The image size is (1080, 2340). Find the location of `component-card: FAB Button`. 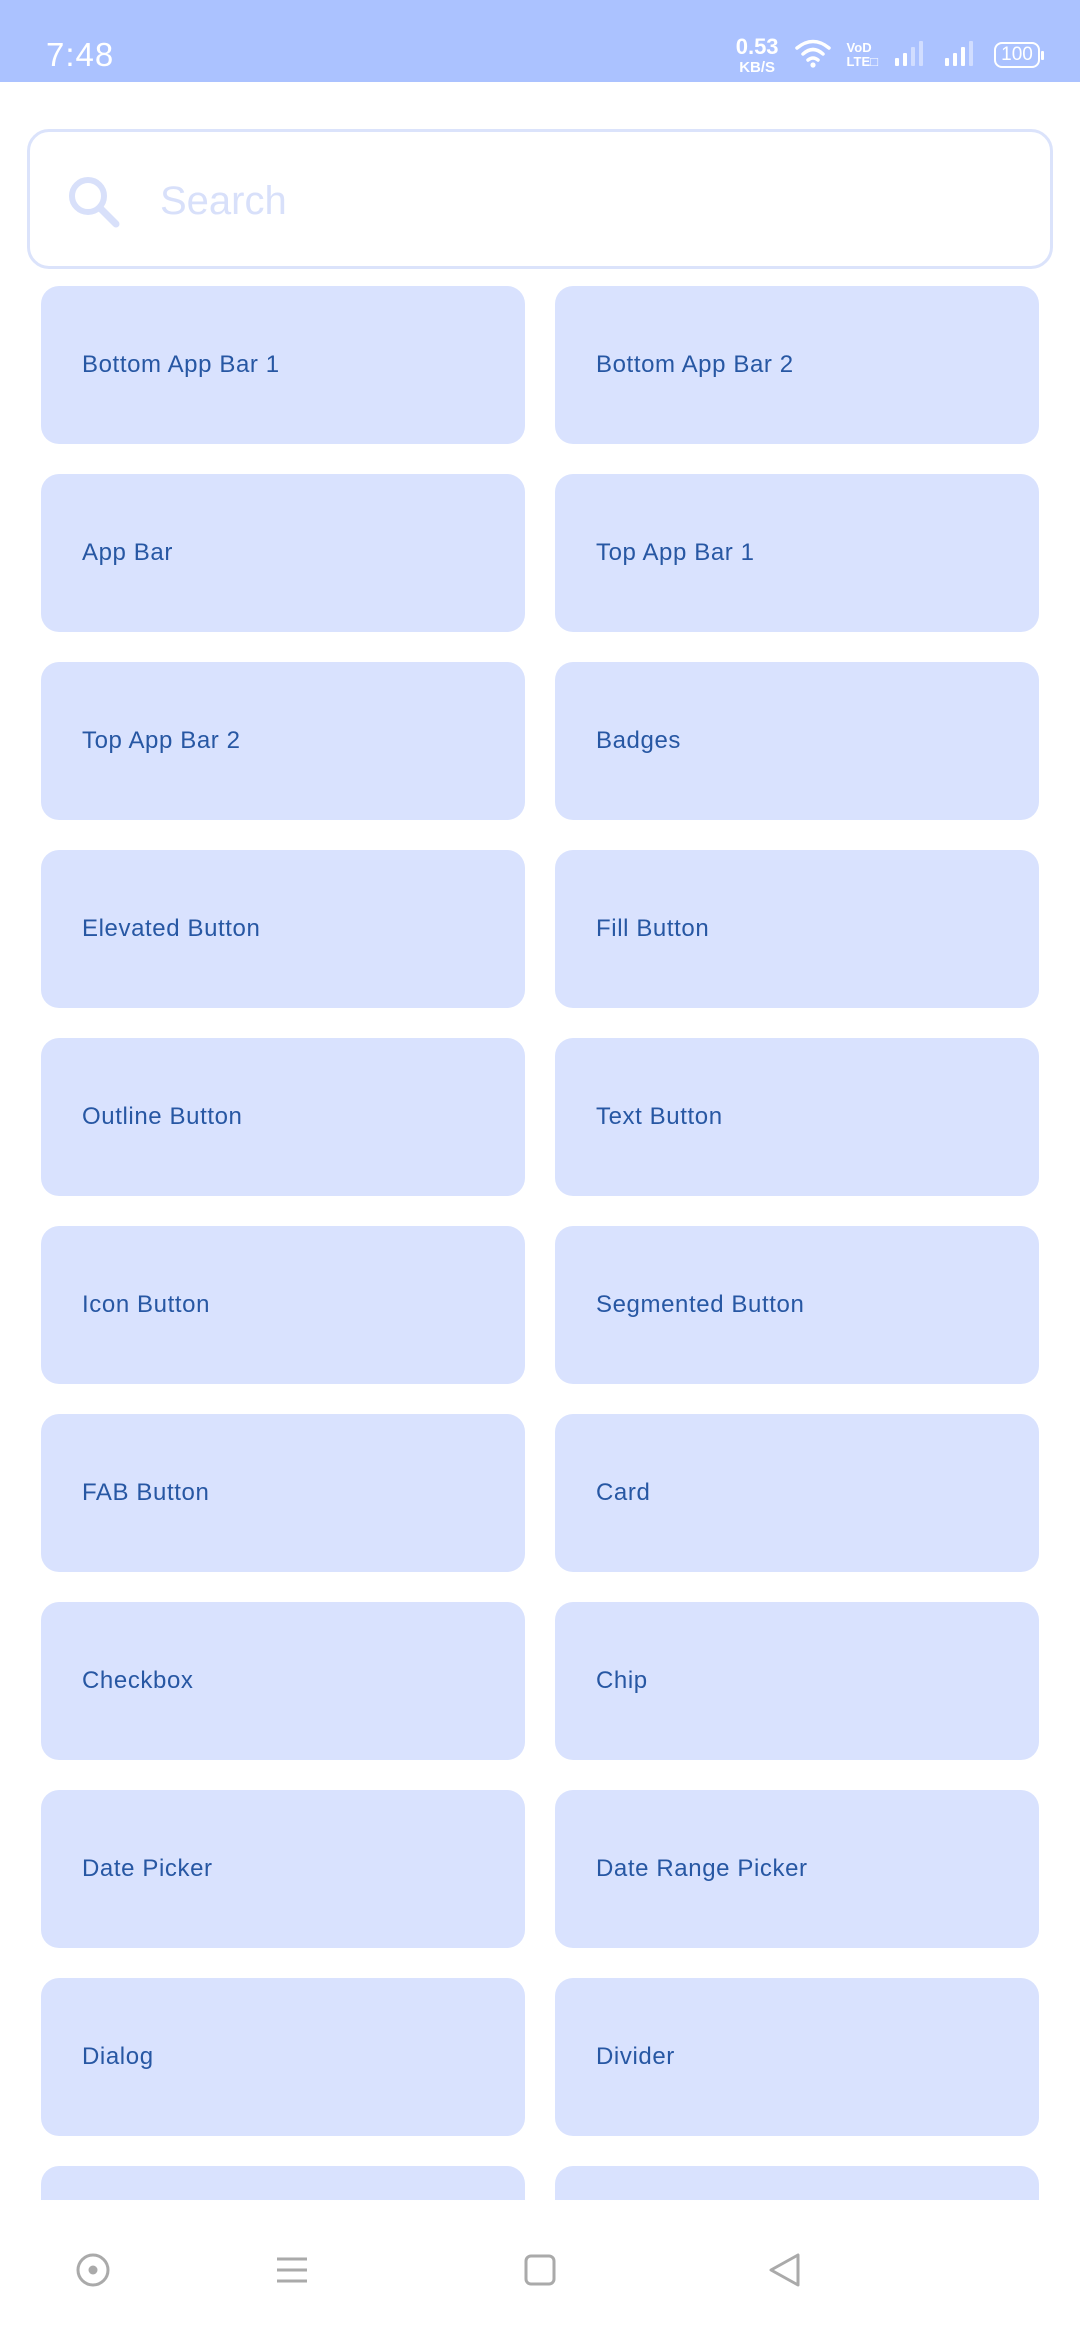

component-card: FAB Button is located at coordinates (283, 1493).